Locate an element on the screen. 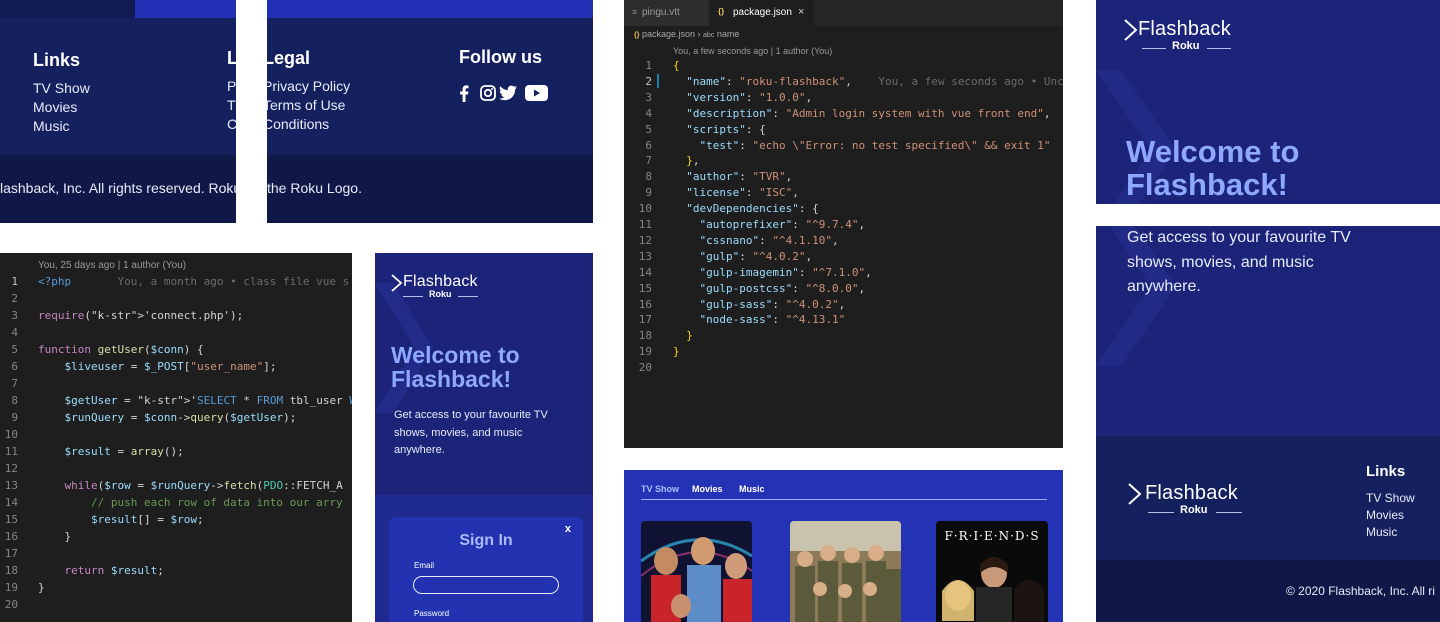  footer-legal-heading: Legal is located at coordinates (289, 58).